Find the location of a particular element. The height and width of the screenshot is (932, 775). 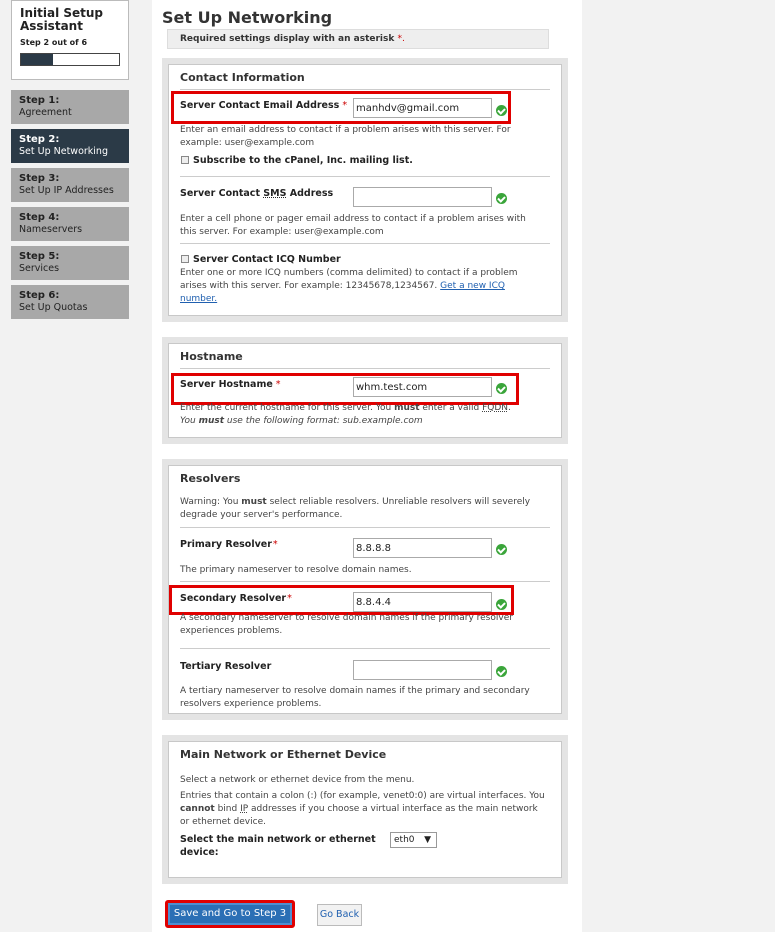

section-title: Contact Information is located at coordinates (365, 77).